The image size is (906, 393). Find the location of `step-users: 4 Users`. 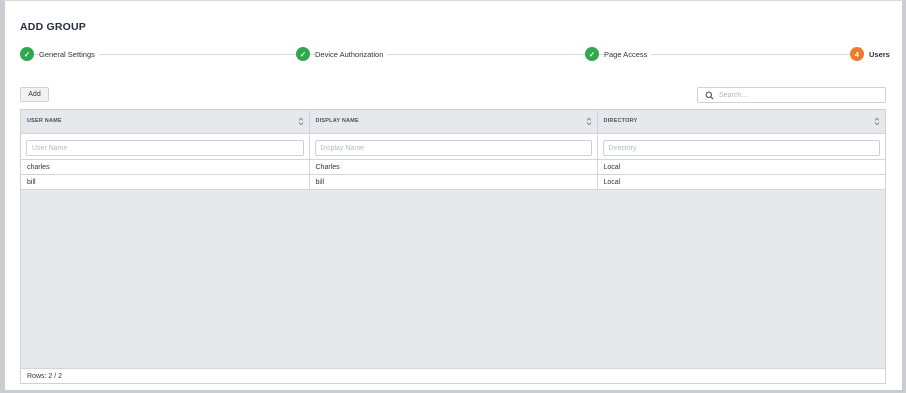

step-users: 4 Users is located at coordinates (872, 54).